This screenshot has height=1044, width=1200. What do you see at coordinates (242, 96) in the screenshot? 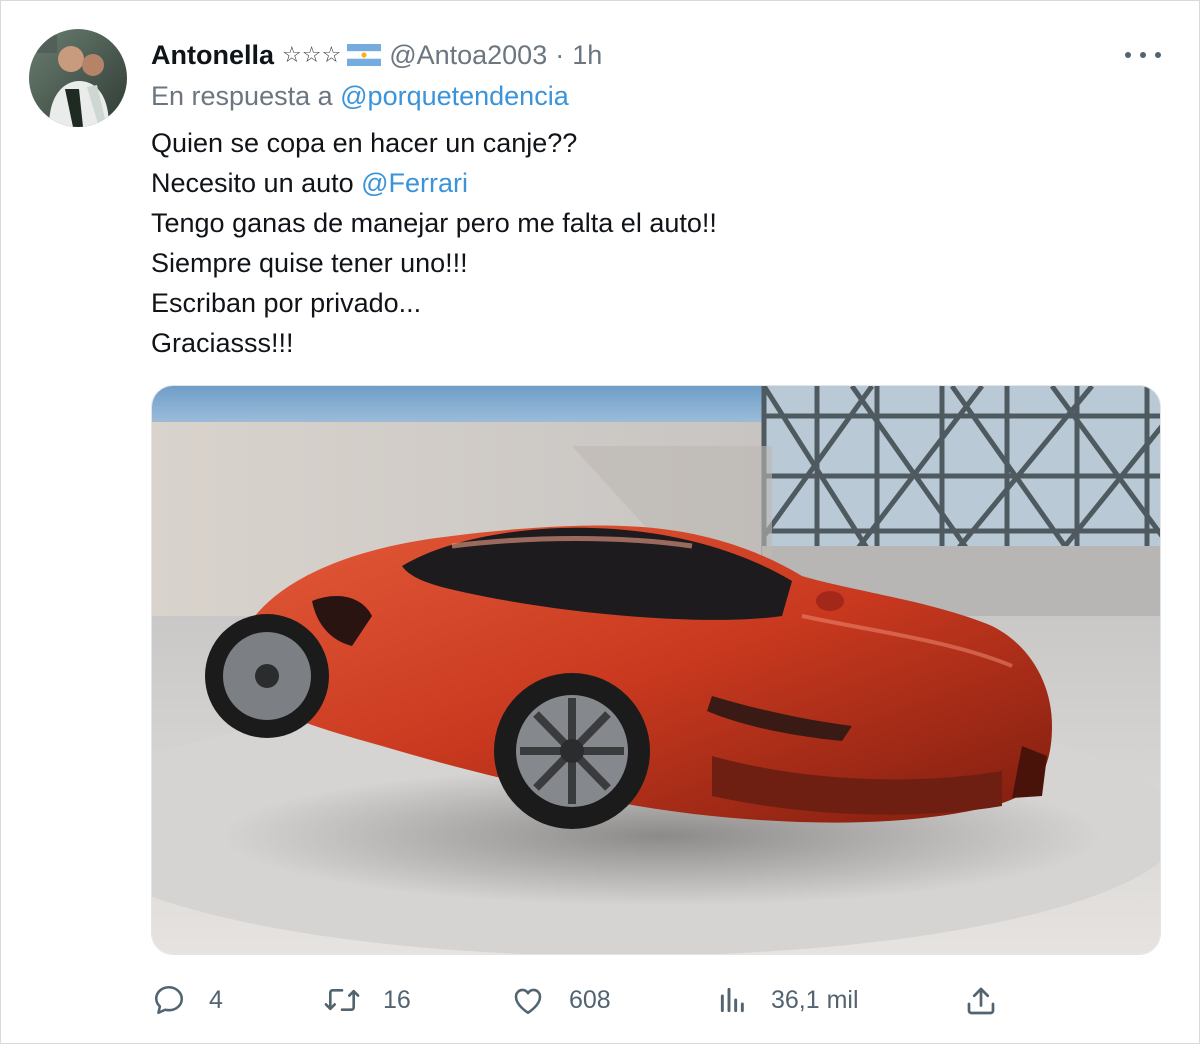
I see `reply-prefix: En respuesta a` at bounding box center [242, 96].